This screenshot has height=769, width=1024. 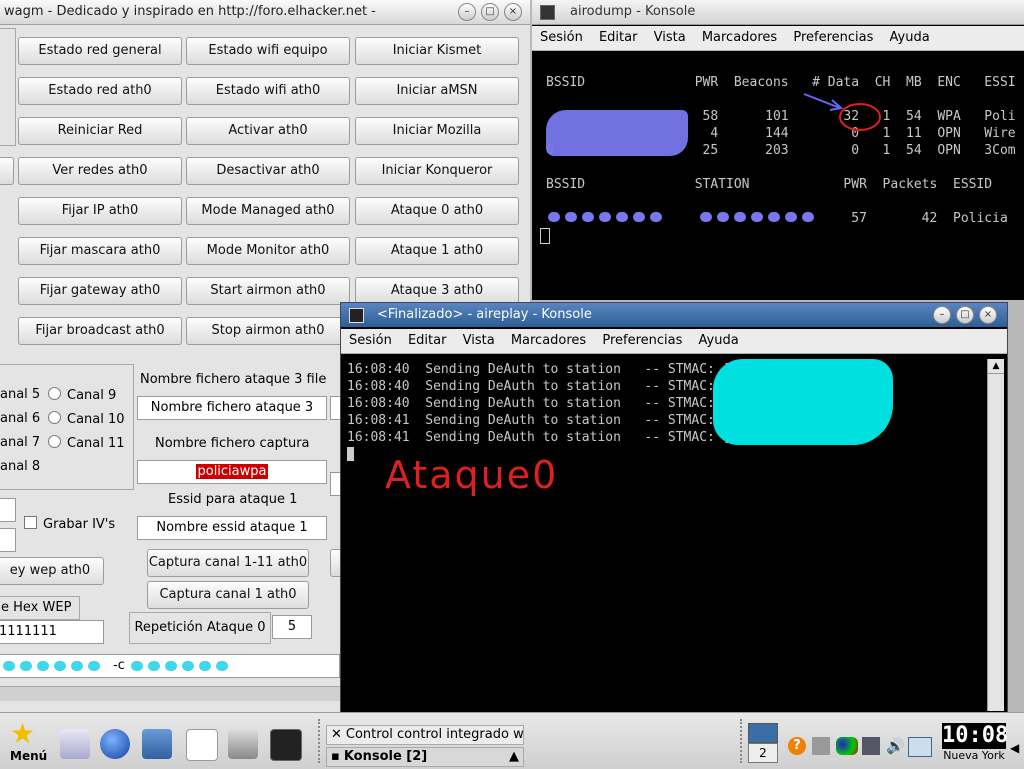 What do you see at coordinates (871, 746) in the screenshot?
I see `display-icon` at bounding box center [871, 746].